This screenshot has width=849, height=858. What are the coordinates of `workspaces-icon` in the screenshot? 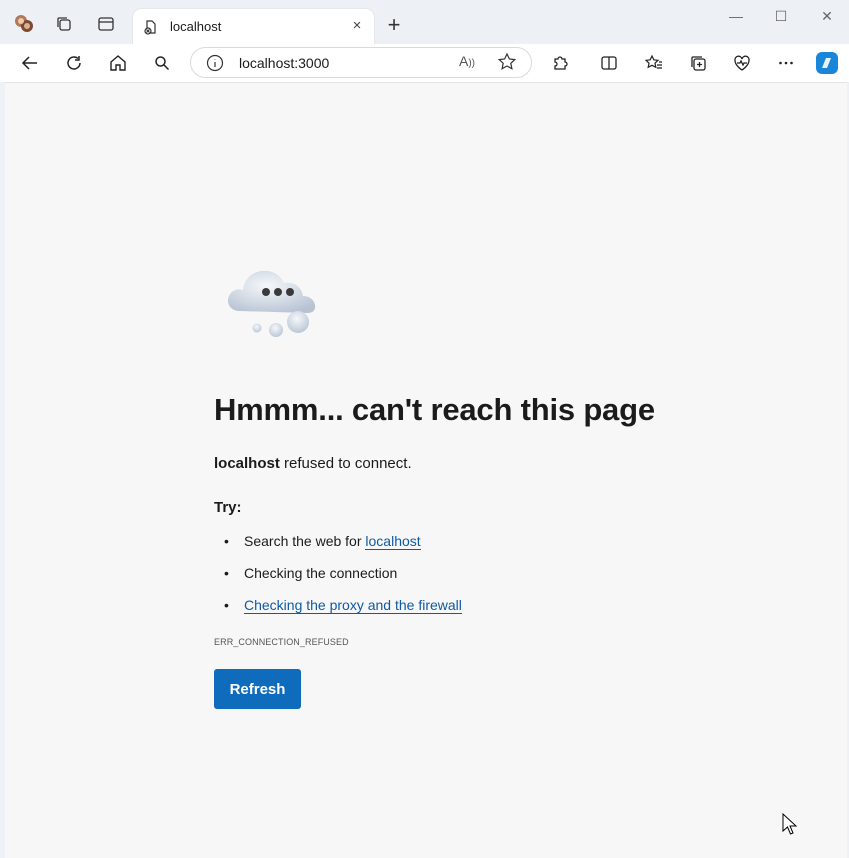 It's located at (64, 24).